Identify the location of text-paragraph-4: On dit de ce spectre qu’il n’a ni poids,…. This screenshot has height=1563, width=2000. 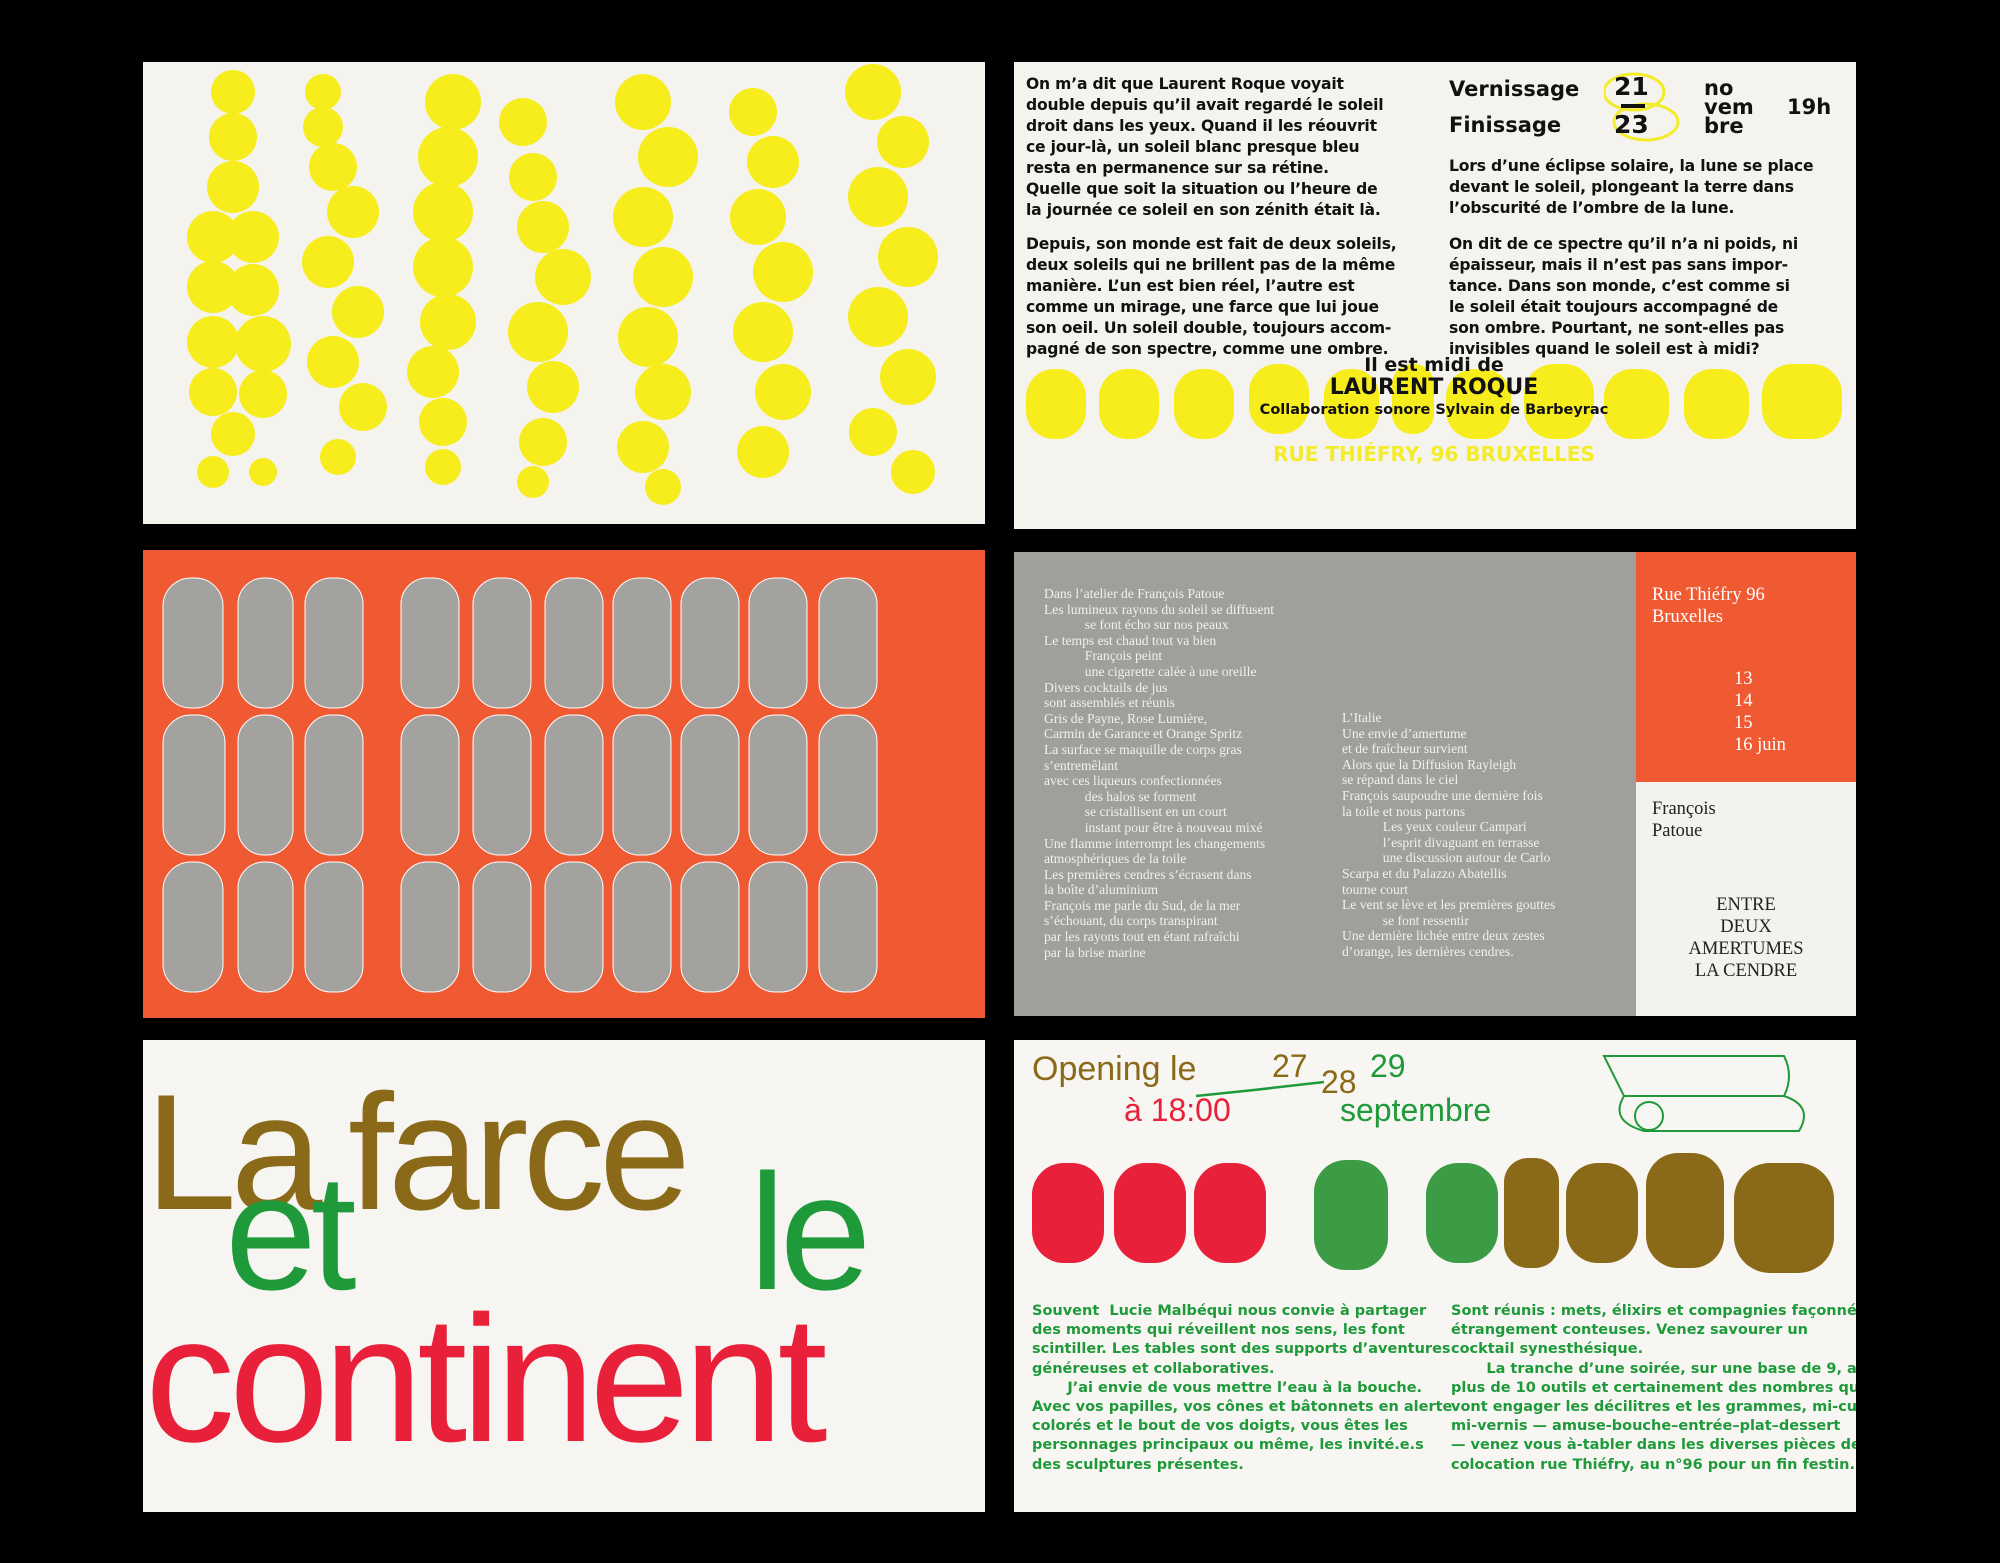
(1624, 296).